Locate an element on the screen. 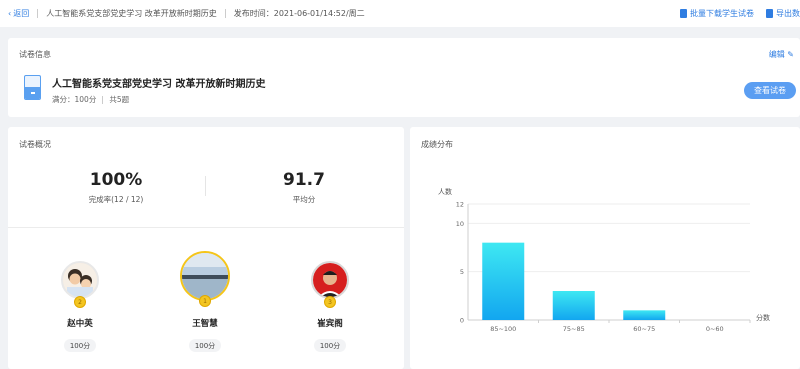 This screenshot has width=800, height=369. paper-meta: 满分：100分 共5题 is located at coordinates (90, 99).